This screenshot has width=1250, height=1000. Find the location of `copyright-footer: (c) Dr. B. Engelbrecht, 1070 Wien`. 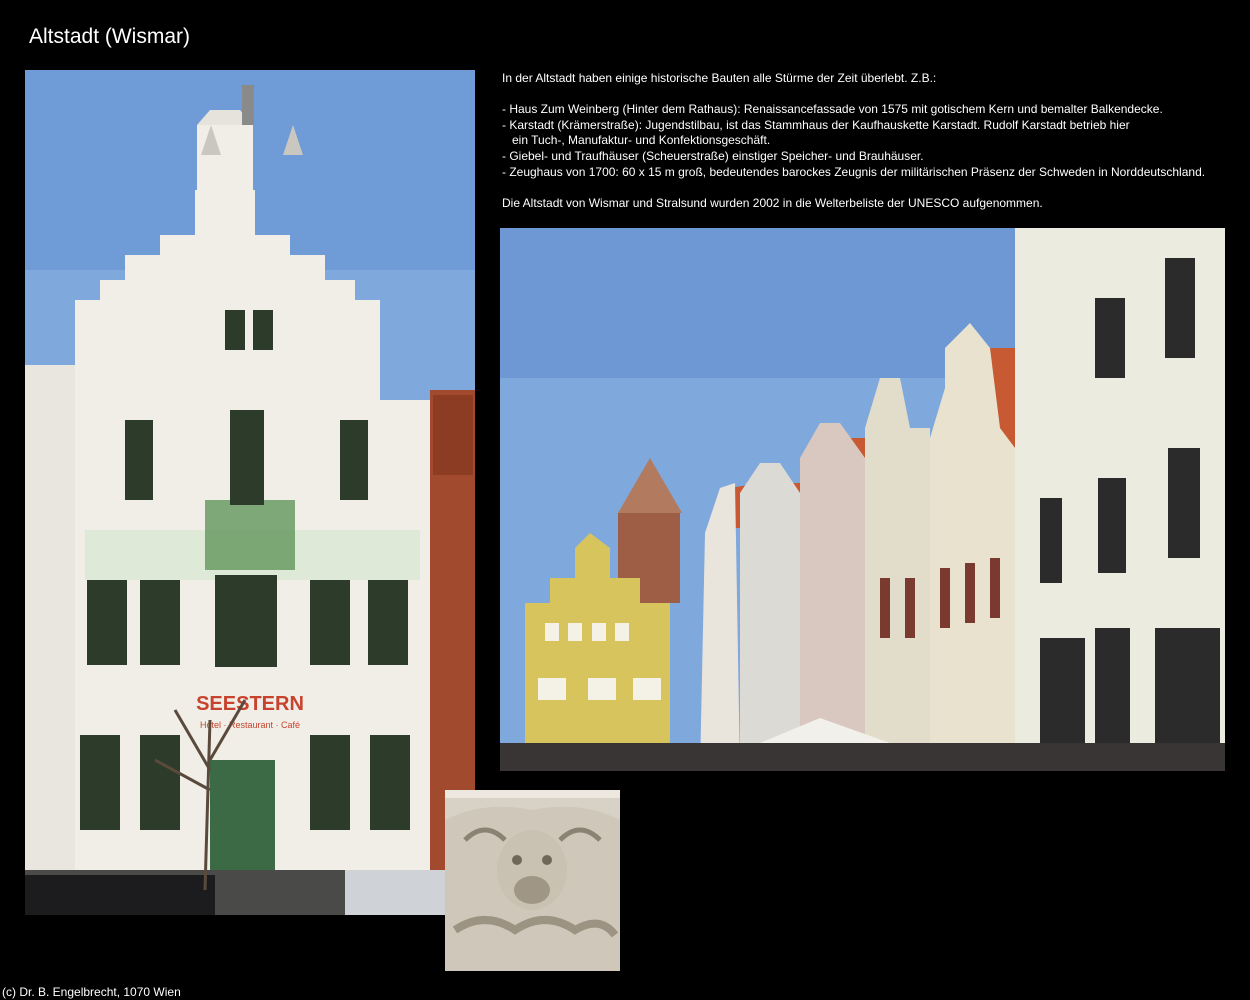

copyright-footer: (c) Dr. B. Engelbrecht, 1070 Wien is located at coordinates (91, 992).